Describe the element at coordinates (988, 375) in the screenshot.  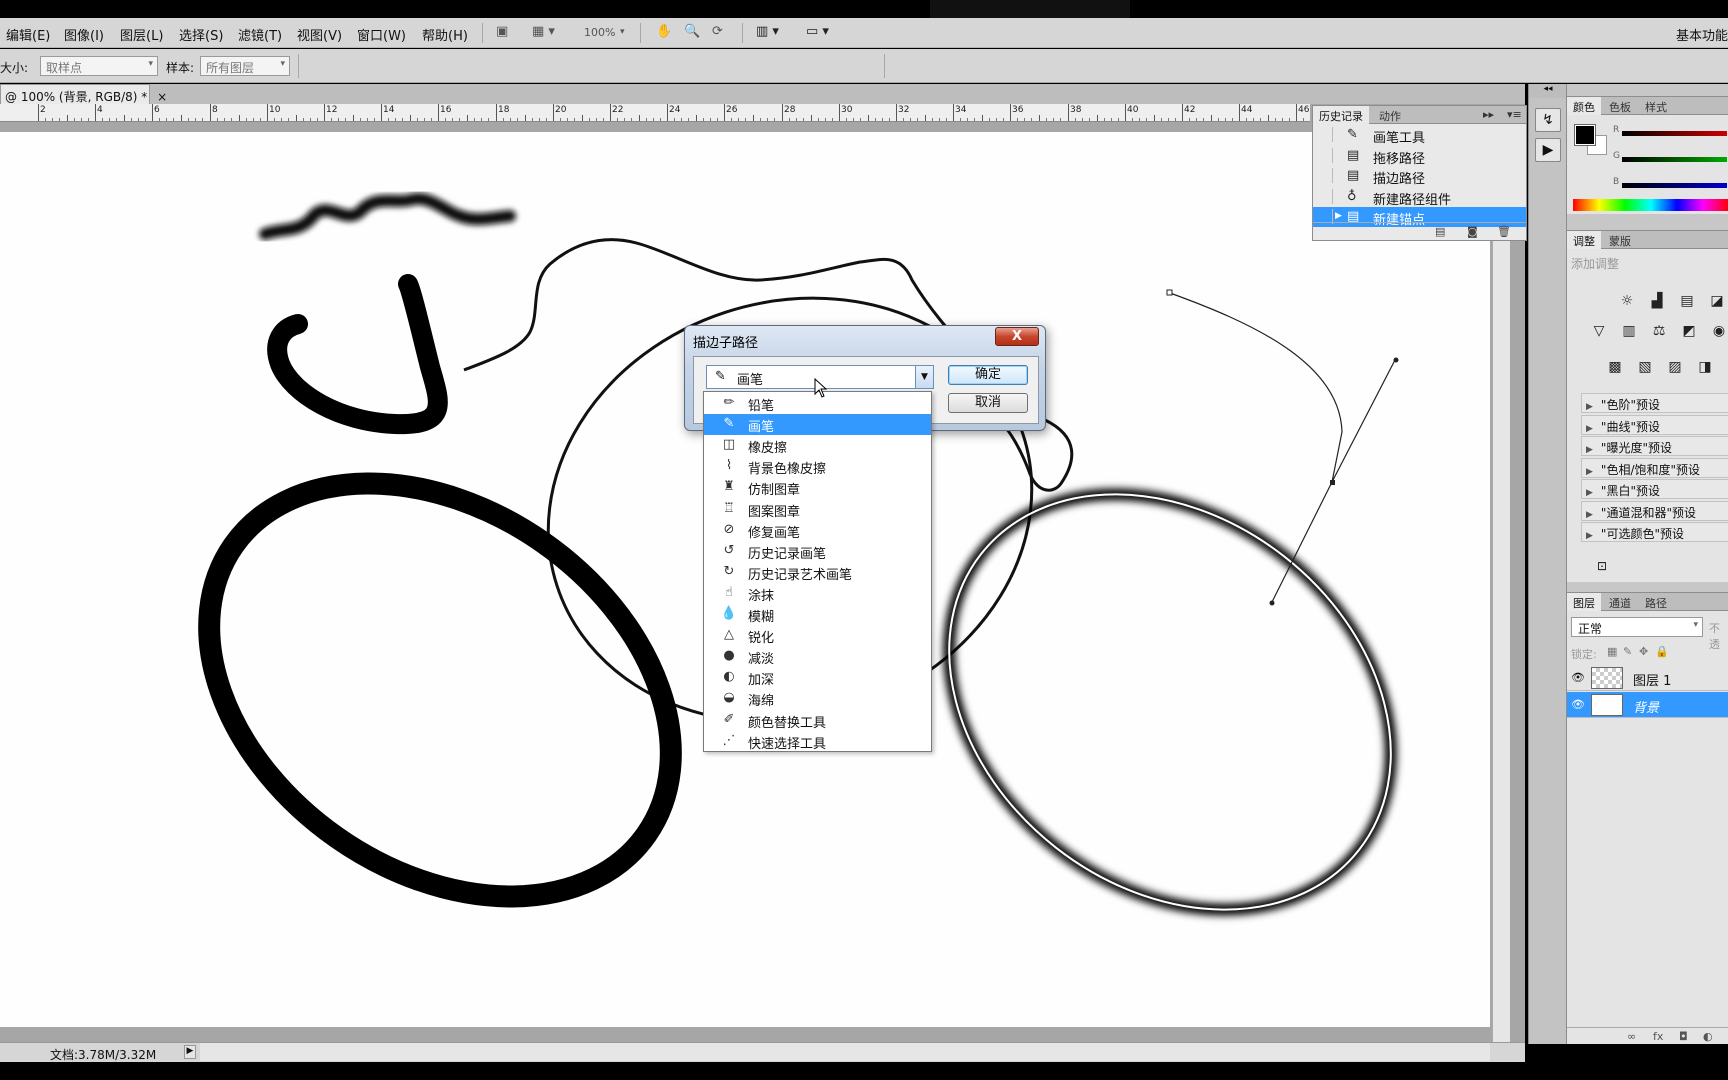
I see `ok-button: 确定` at that location.